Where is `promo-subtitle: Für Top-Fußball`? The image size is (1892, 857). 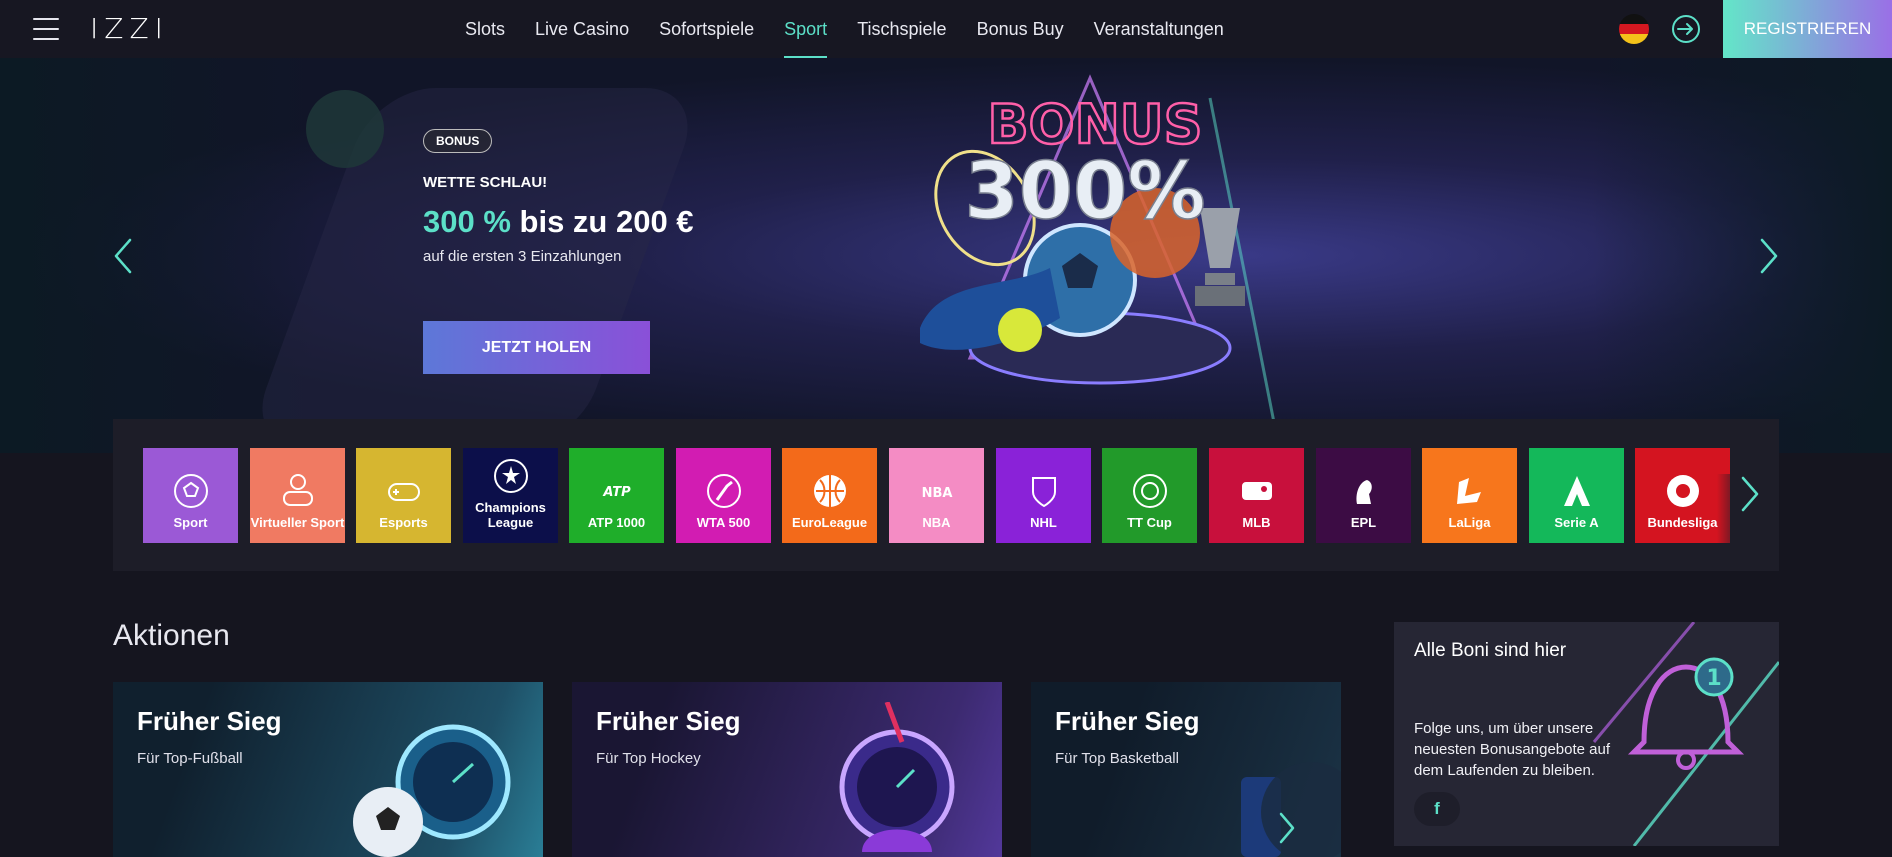
promo-subtitle: Für Top-Fußball is located at coordinates (190, 758).